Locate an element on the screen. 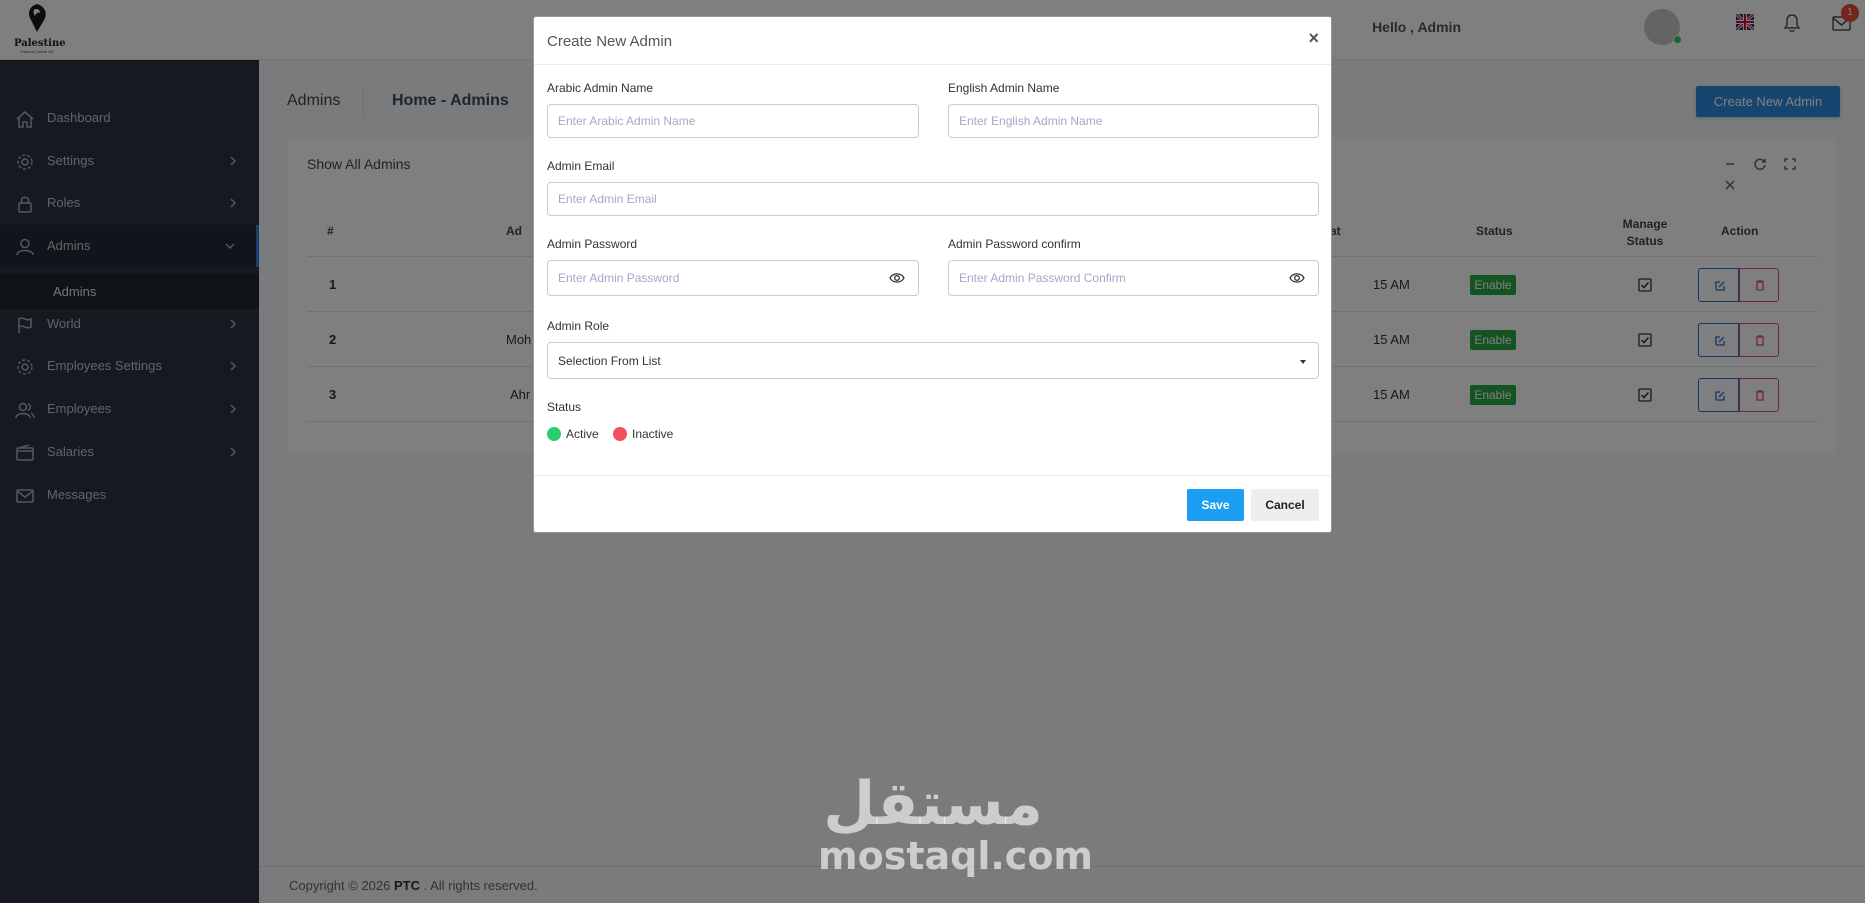 The image size is (1865, 903). role-select: Selection From List is located at coordinates (933, 360).